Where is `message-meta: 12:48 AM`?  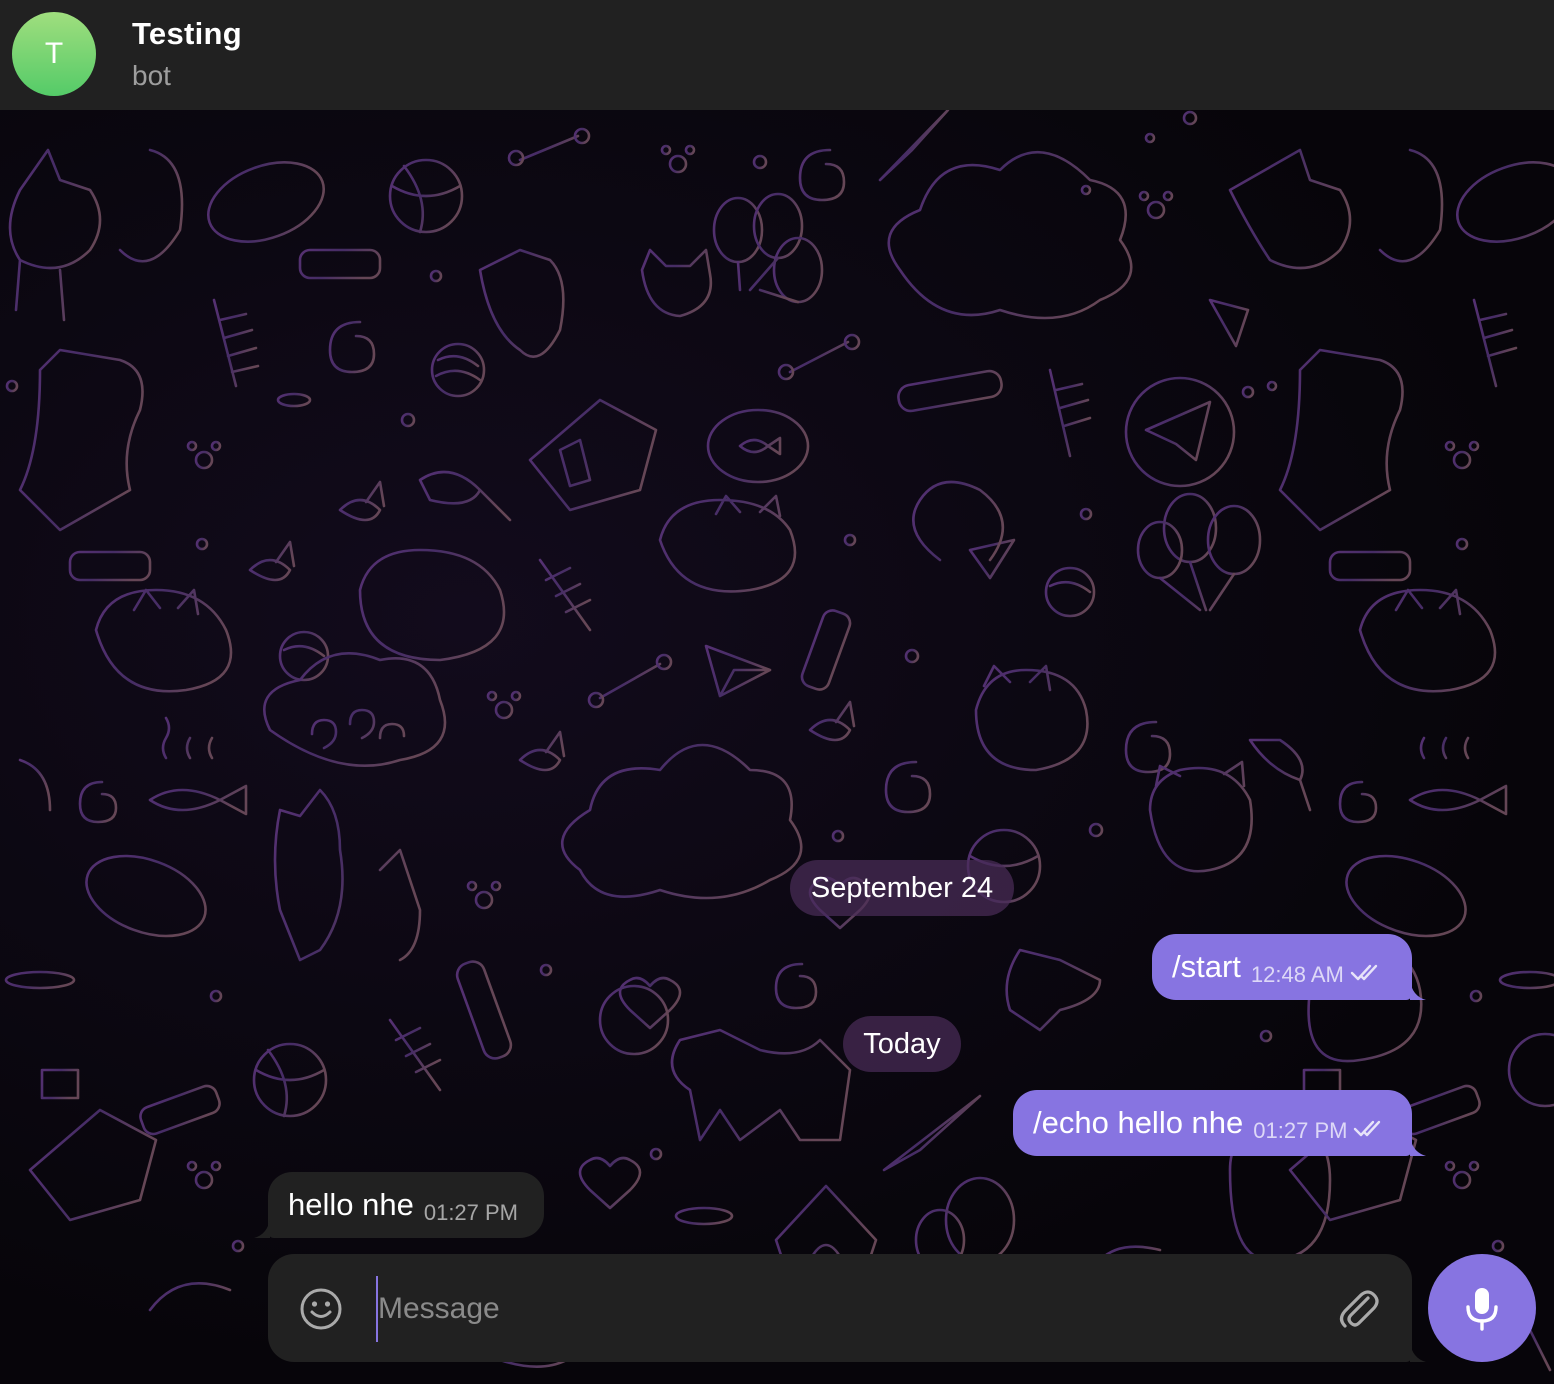 message-meta: 12:48 AM is located at coordinates (1317, 975).